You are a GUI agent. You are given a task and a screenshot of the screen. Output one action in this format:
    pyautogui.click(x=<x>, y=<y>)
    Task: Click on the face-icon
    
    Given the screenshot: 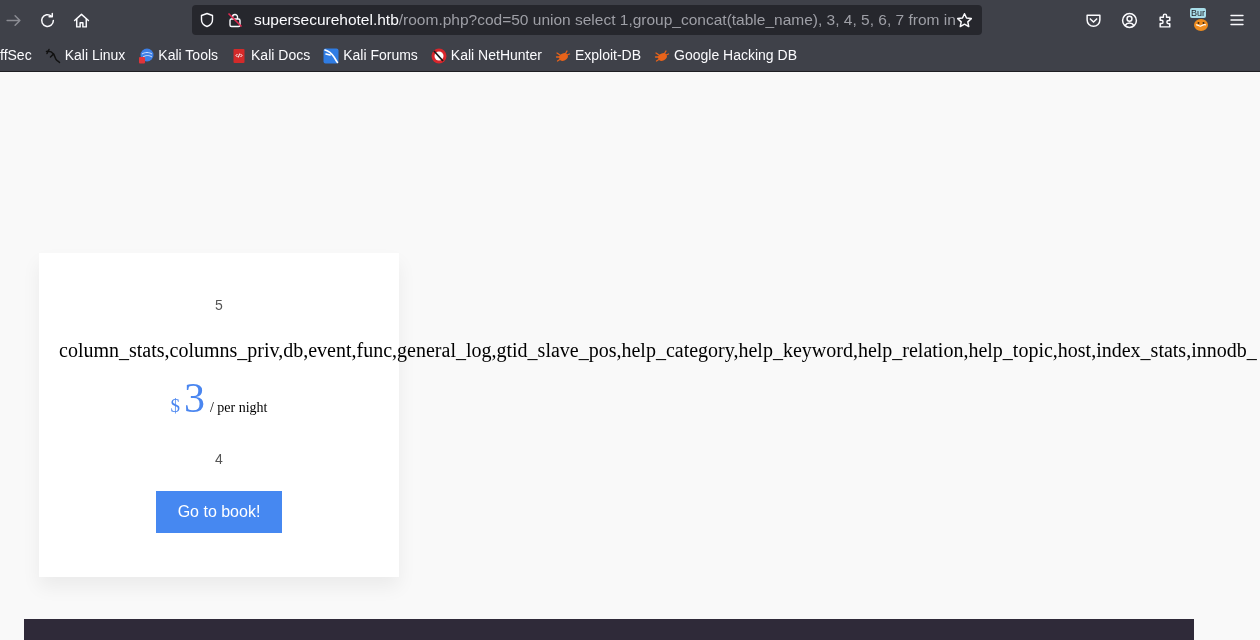 What is the action you would take?
    pyautogui.click(x=1201, y=25)
    